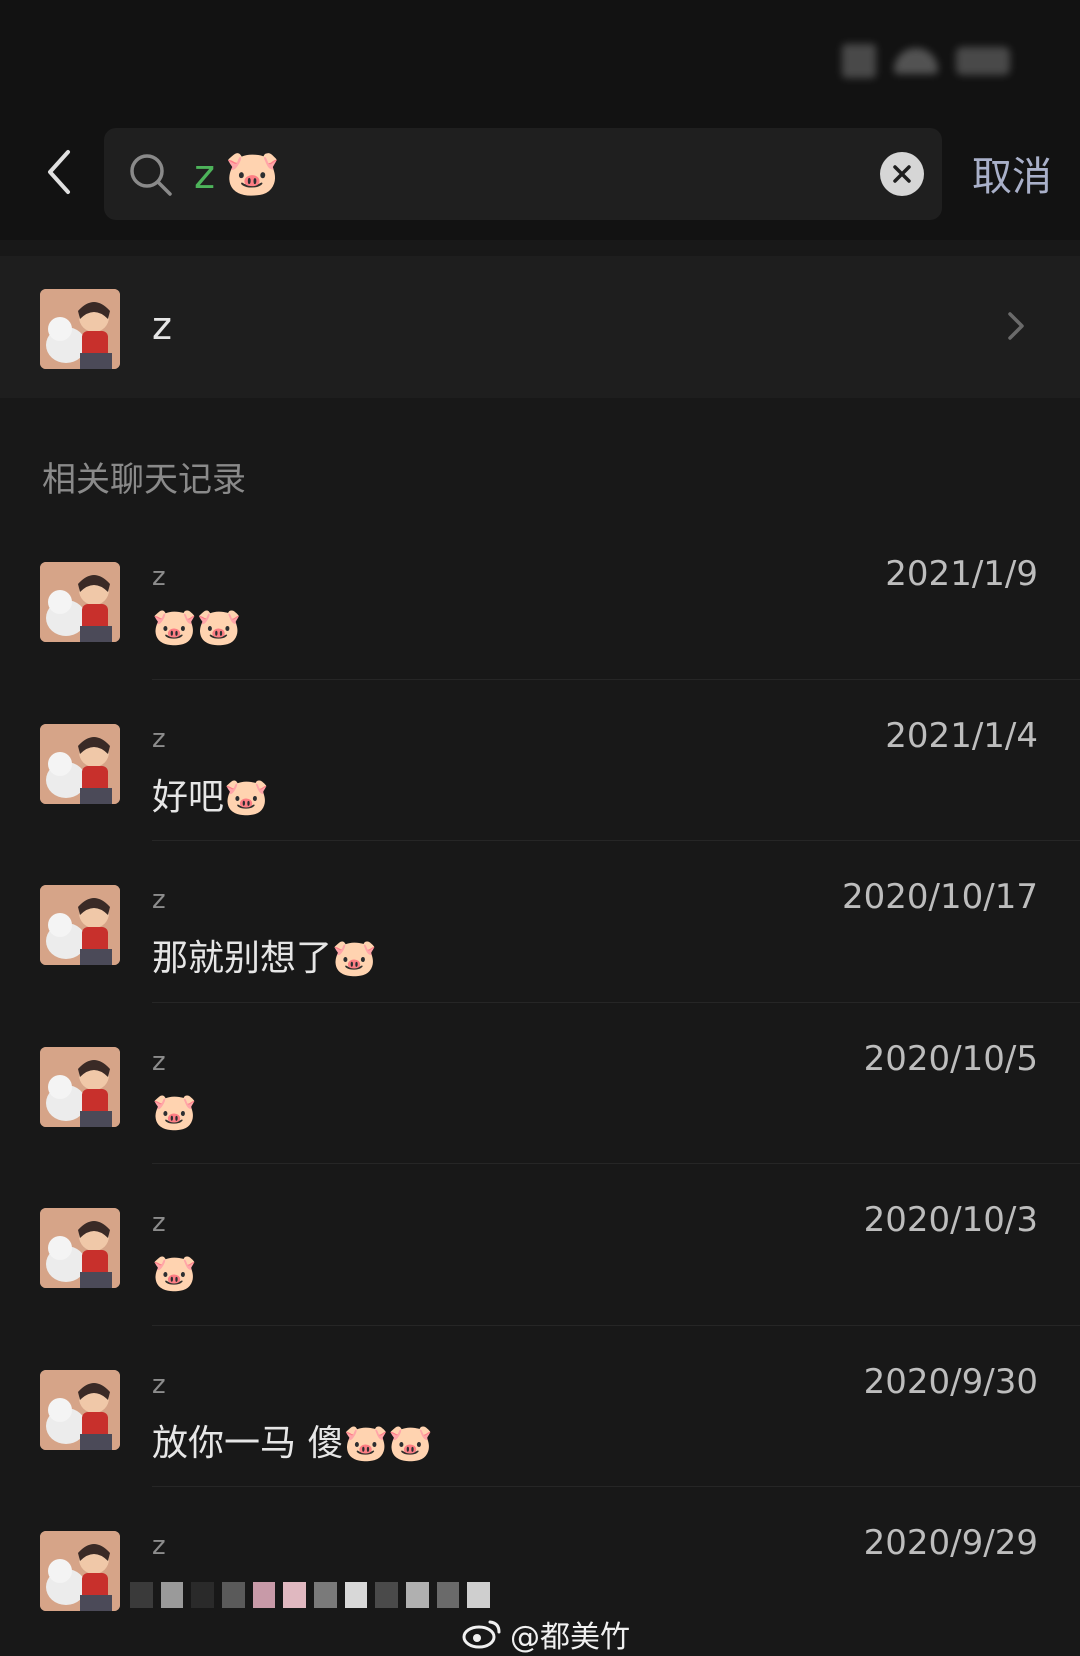  What do you see at coordinates (540, 327) in the screenshot?
I see `contact-result: z` at bounding box center [540, 327].